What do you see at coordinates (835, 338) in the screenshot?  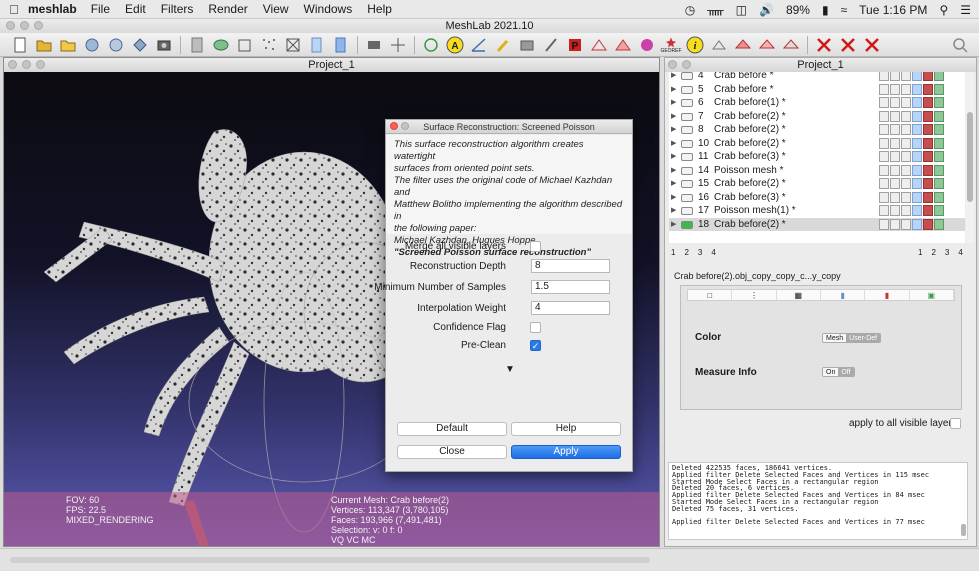 I see `color-mesh-option: Mesh` at bounding box center [835, 338].